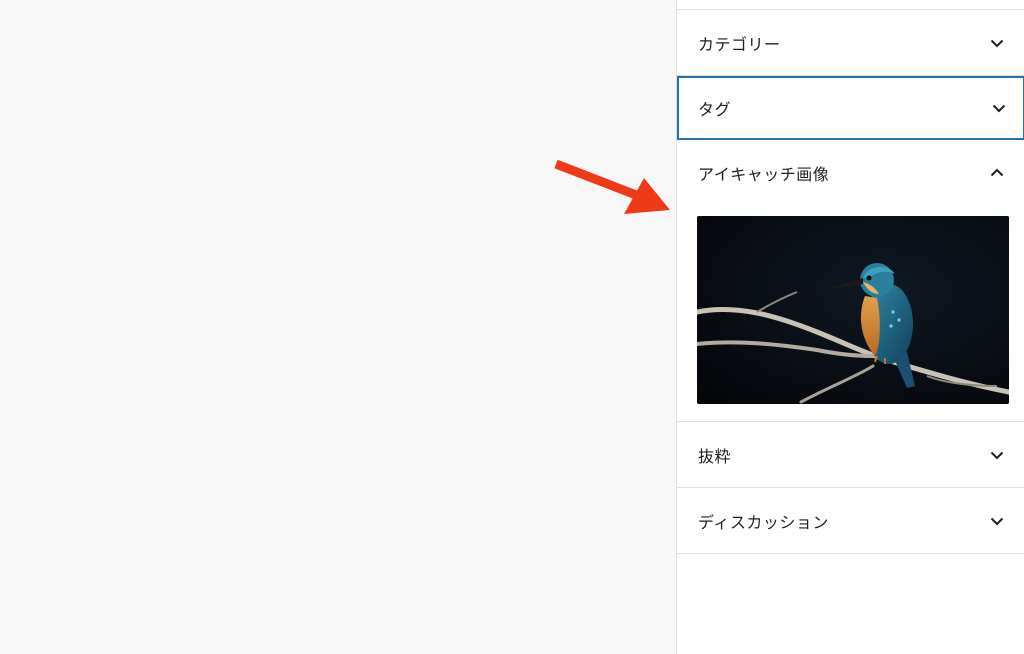 The height and width of the screenshot is (654, 1024). Describe the element at coordinates (764, 174) in the screenshot. I see `panel-featured-image-title: アイキャッチ画像` at that location.